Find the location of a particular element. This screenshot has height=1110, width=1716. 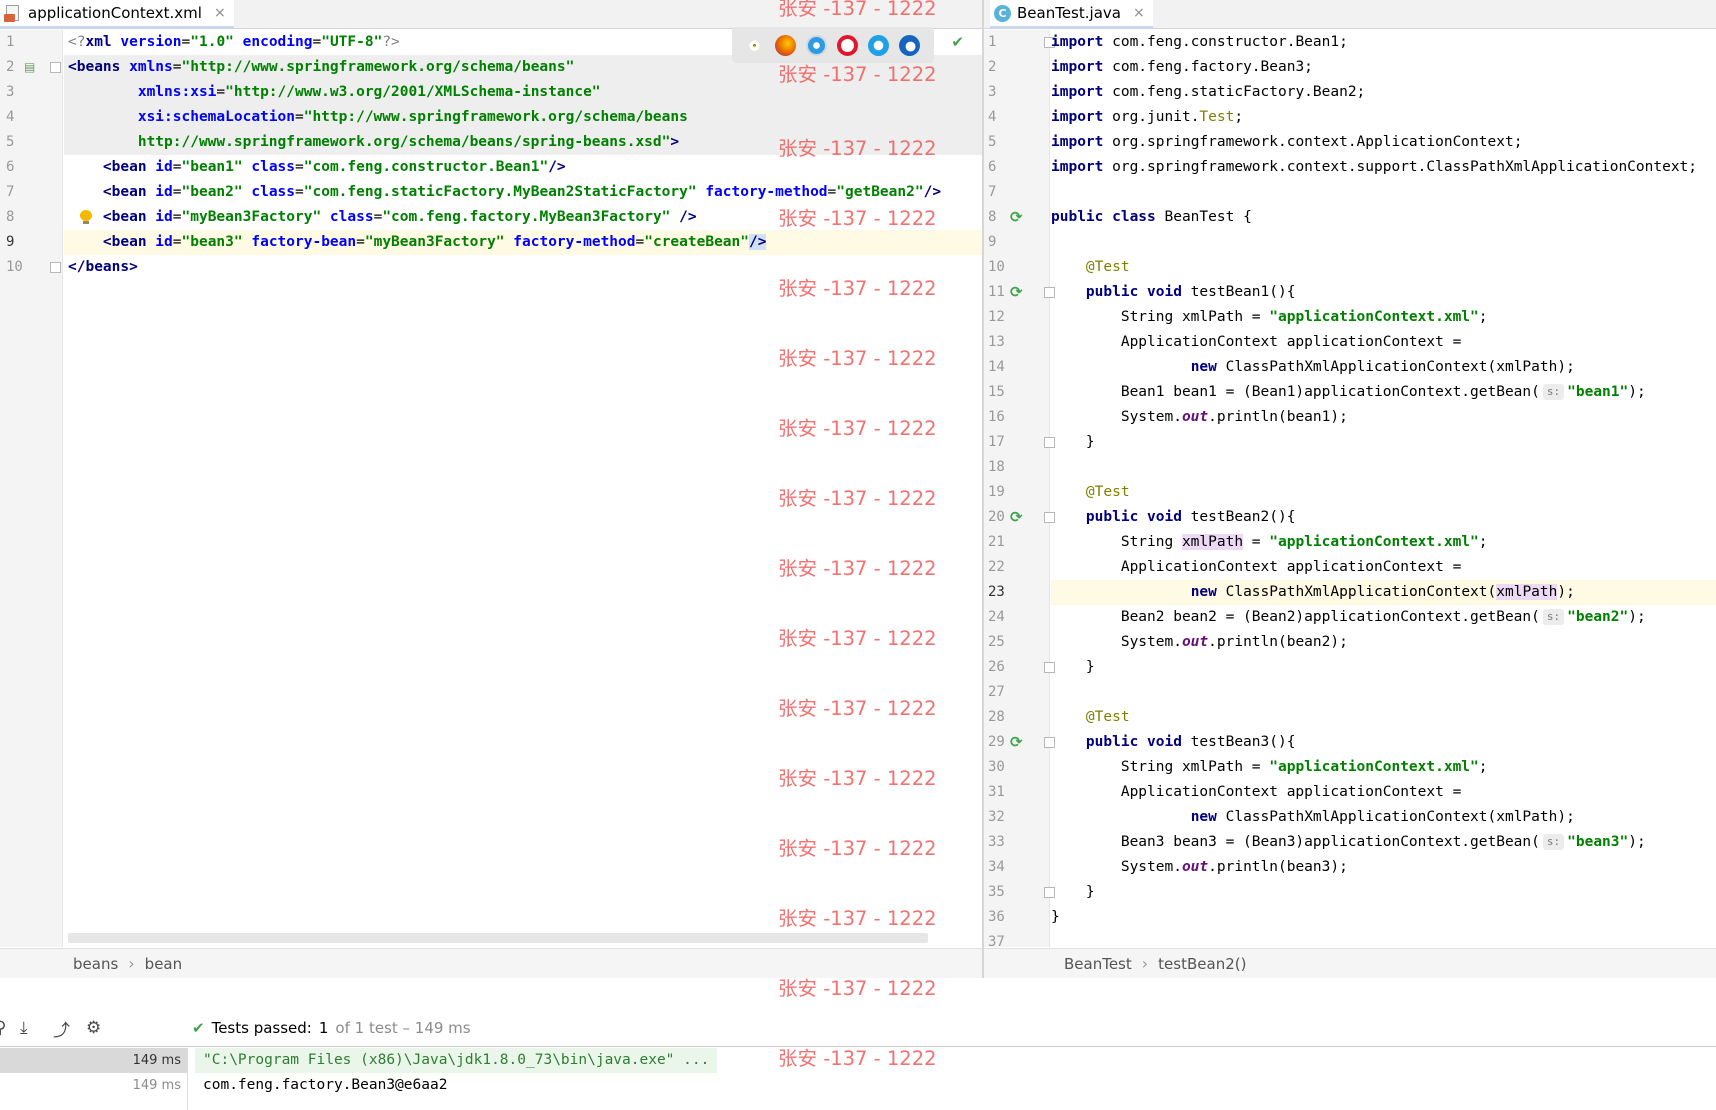

code-token: testBean3(){ is located at coordinates (1238, 742).